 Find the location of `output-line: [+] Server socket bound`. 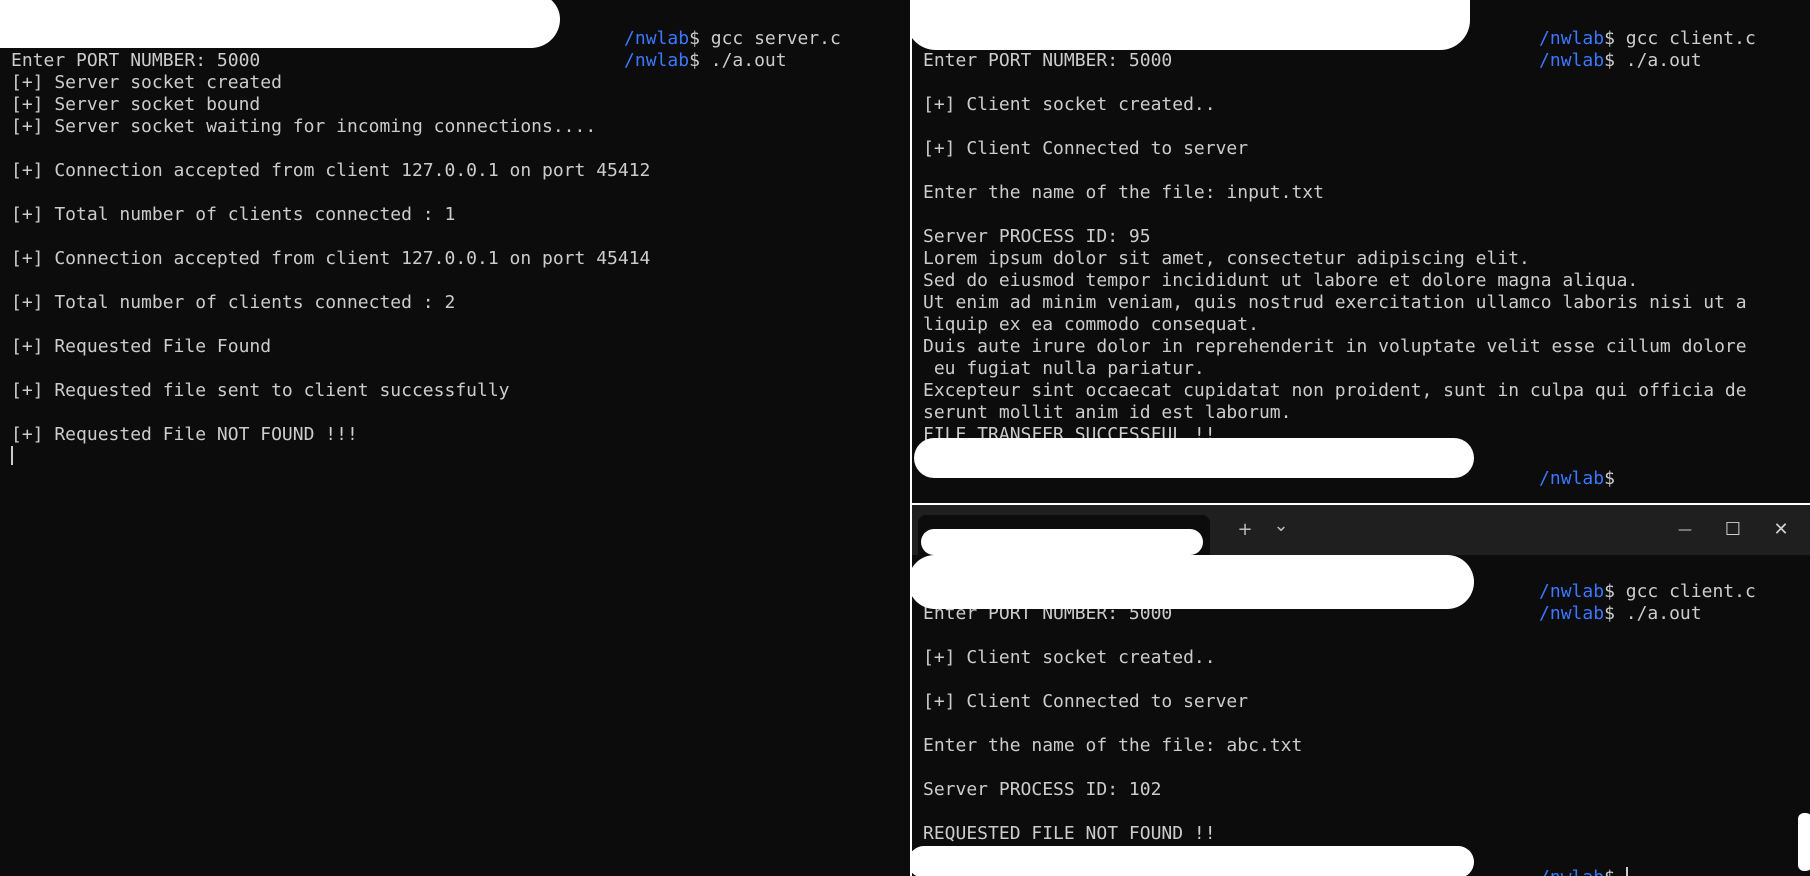

output-line: [+] Server socket bound is located at coordinates (136, 104).